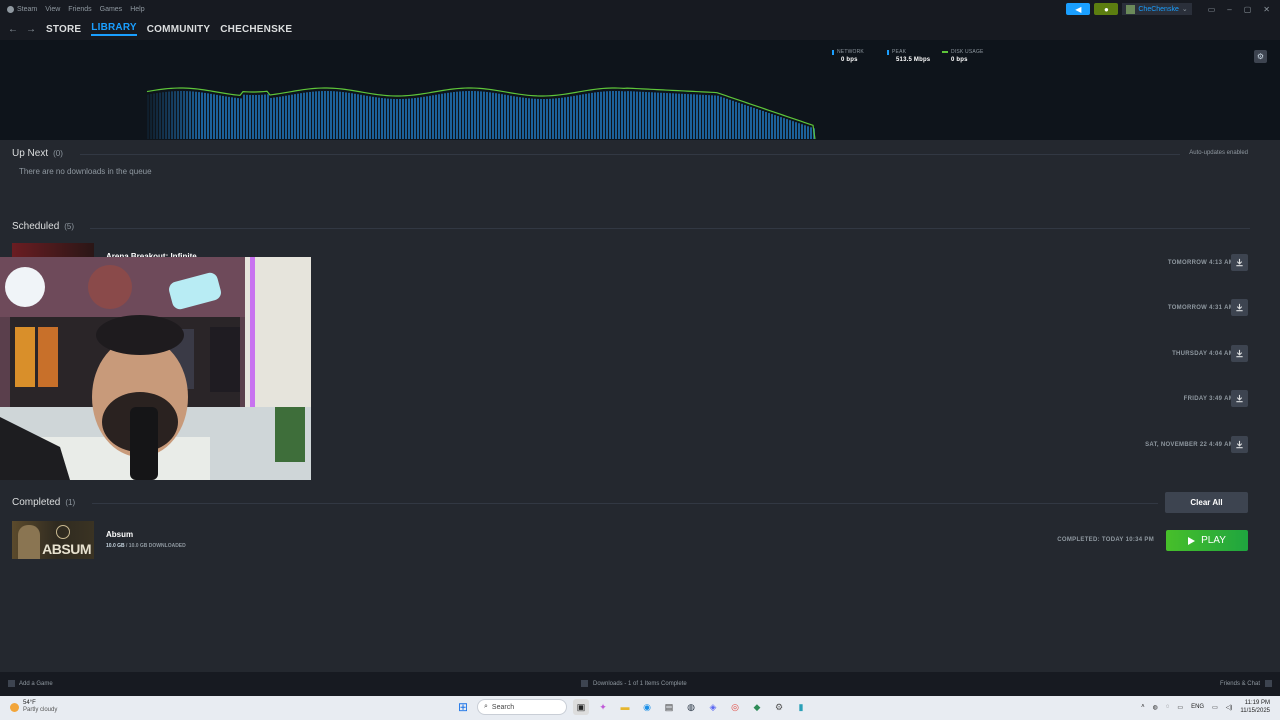 The width and height of the screenshot is (1280, 720). I want to click on tray-app-icon: ◍, so click(1155, 707).